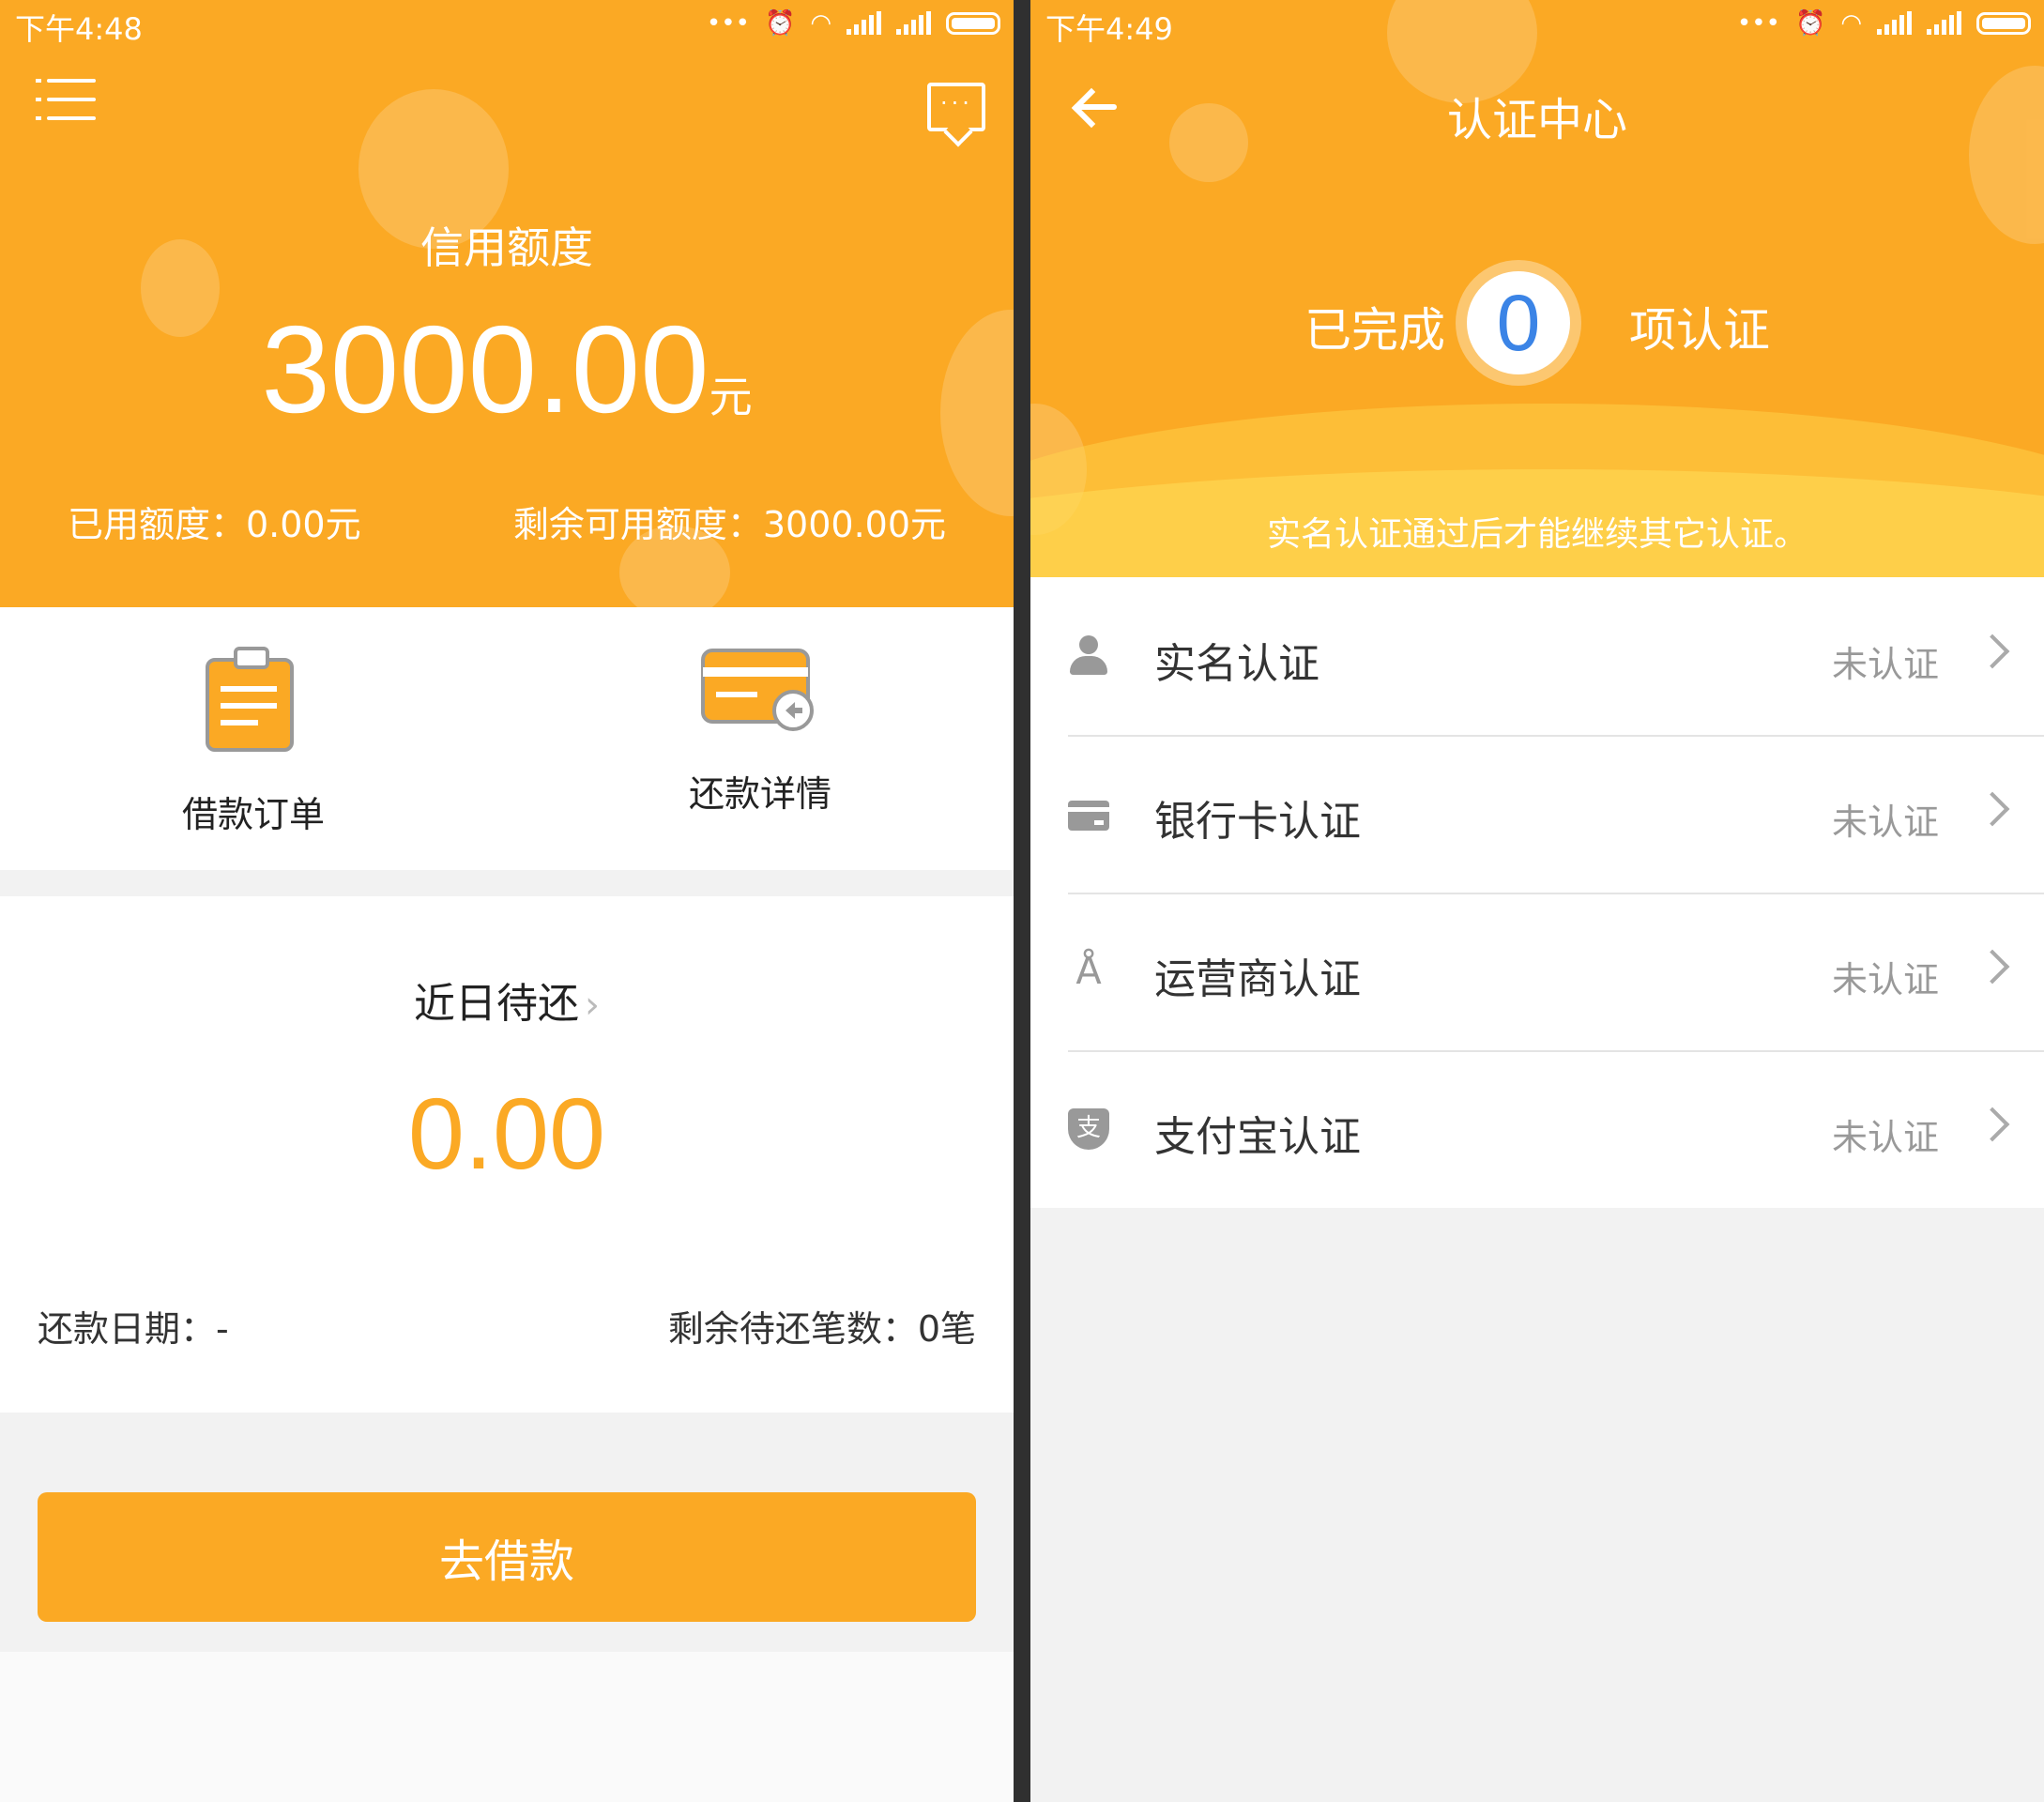 Image resolution: width=2044 pixels, height=1802 pixels. What do you see at coordinates (1537, 1129) in the screenshot?
I see `list-item-alipay: 支 支付宝认证 未认证` at bounding box center [1537, 1129].